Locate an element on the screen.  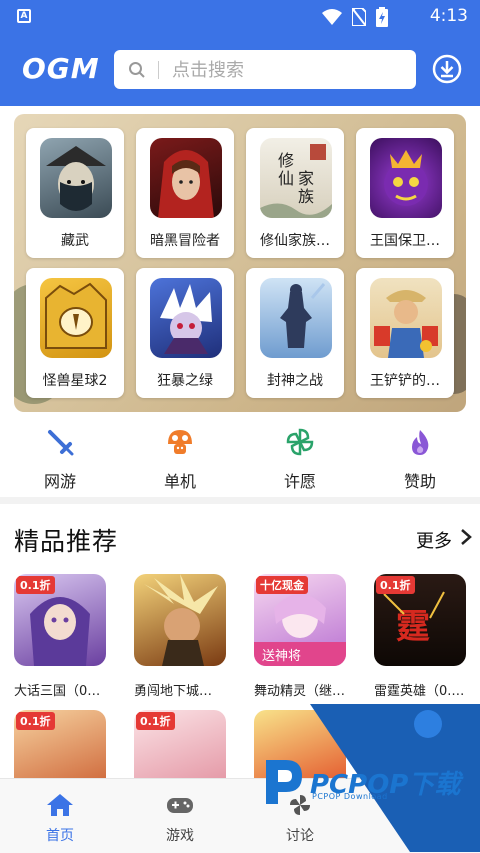
game-icon: 霆 0.1折 is located at coordinates (420, 620).